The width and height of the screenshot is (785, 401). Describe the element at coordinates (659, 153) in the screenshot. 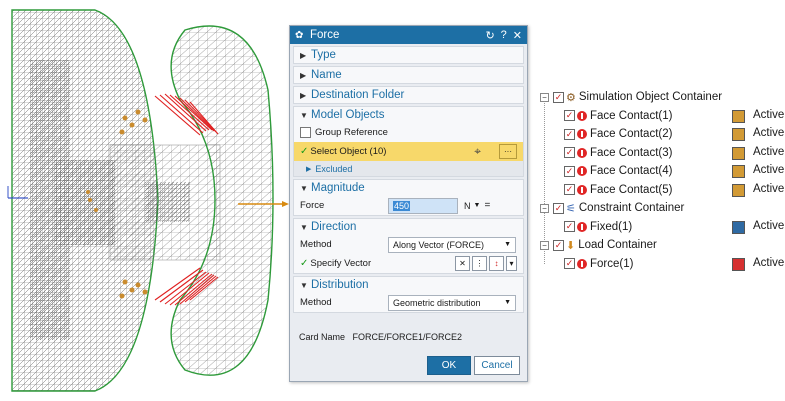

I see `tree-item-row: ✓ Face Contact(3) Active` at that location.